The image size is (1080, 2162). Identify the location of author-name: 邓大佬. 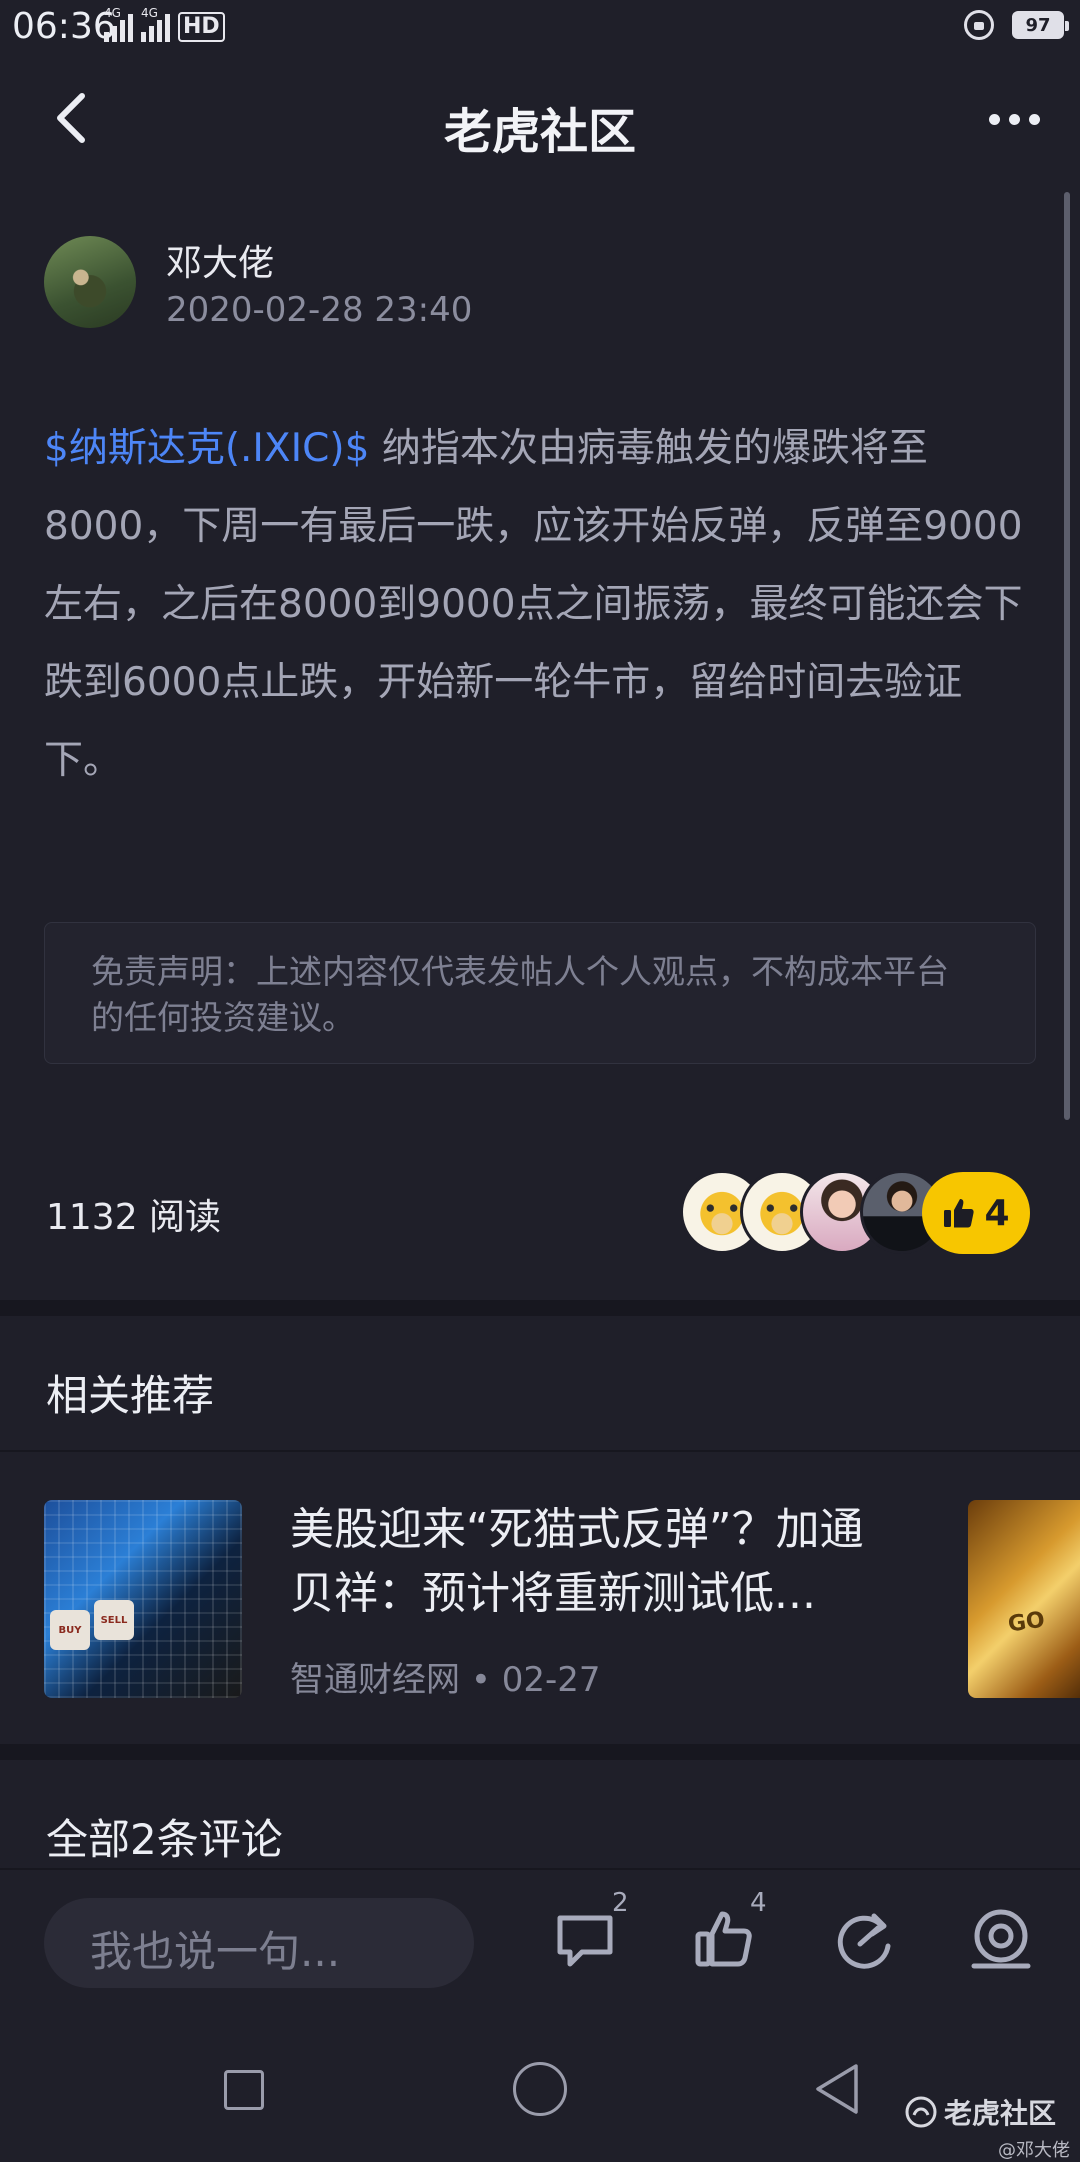
(220, 260).